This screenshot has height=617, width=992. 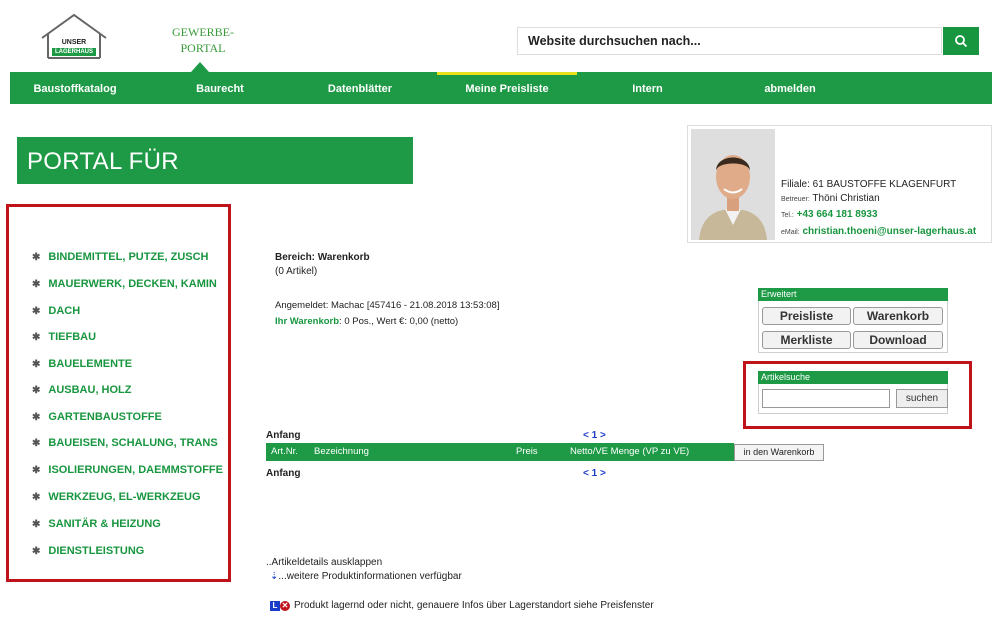 I want to click on contact-filiale: Filiale: 61 BAUSTOFFE KLAGENFURT, so click(x=869, y=184).